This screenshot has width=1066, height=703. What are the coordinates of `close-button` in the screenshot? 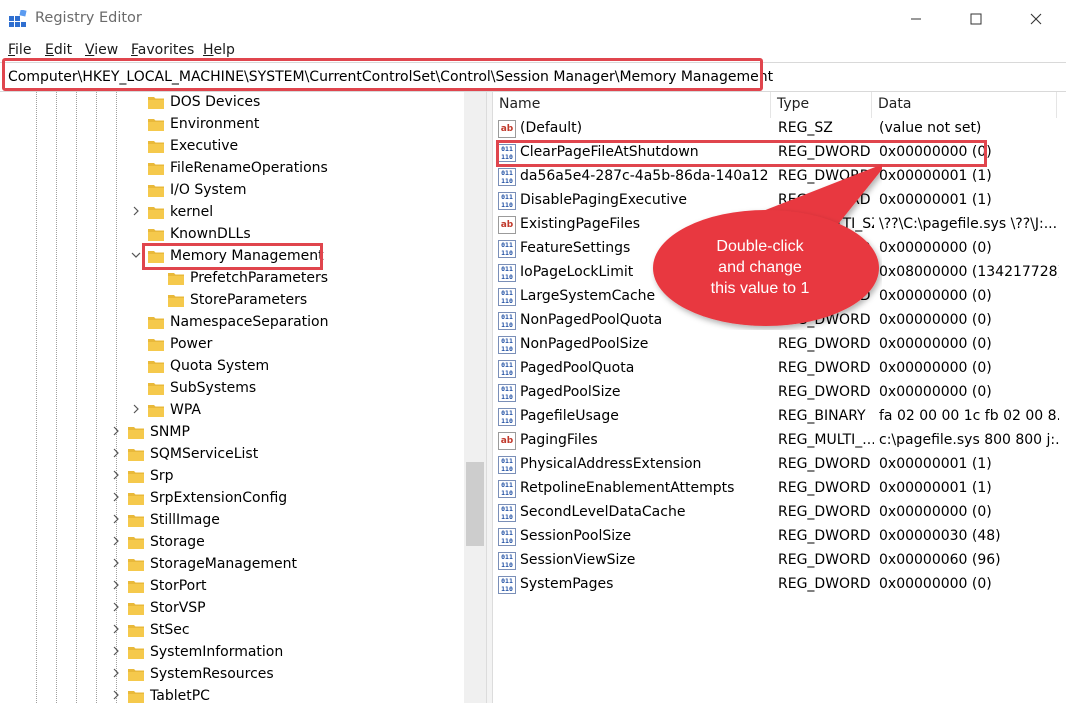 It's located at (1036, 19).